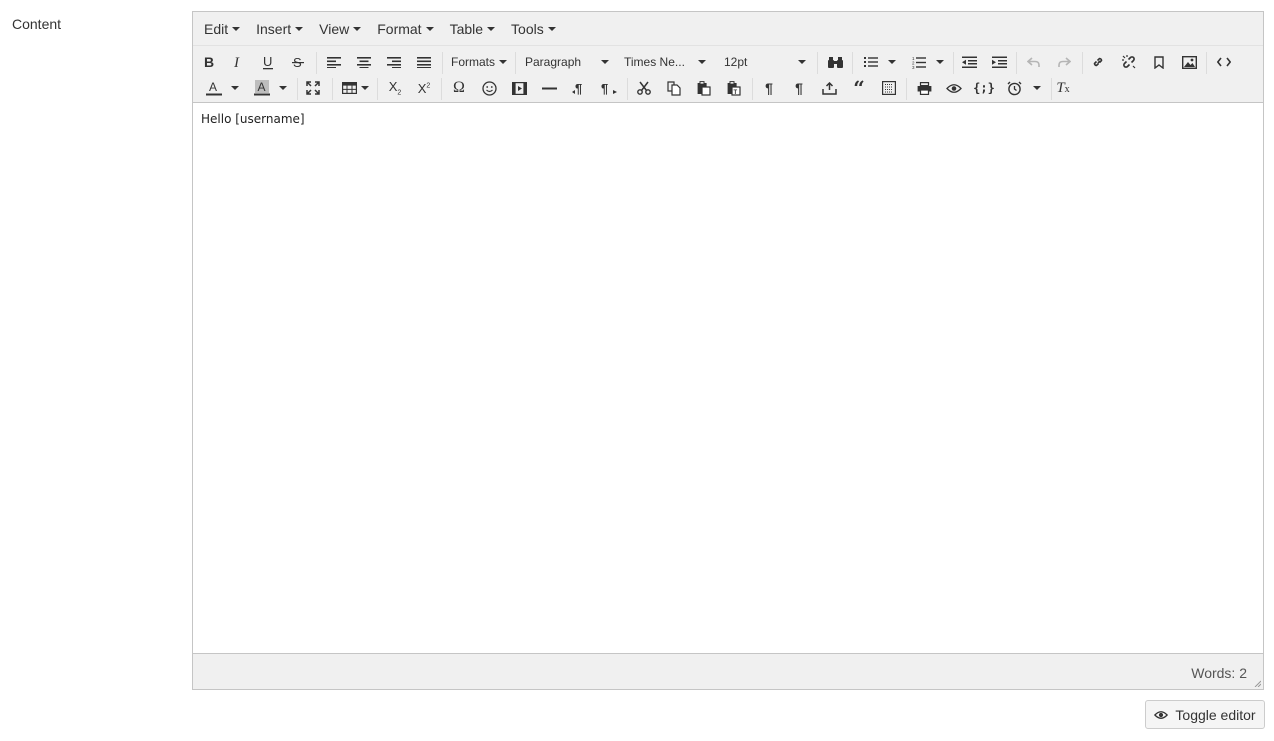  What do you see at coordinates (313, 88) in the screenshot?
I see `fullscreen-button` at bounding box center [313, 88].